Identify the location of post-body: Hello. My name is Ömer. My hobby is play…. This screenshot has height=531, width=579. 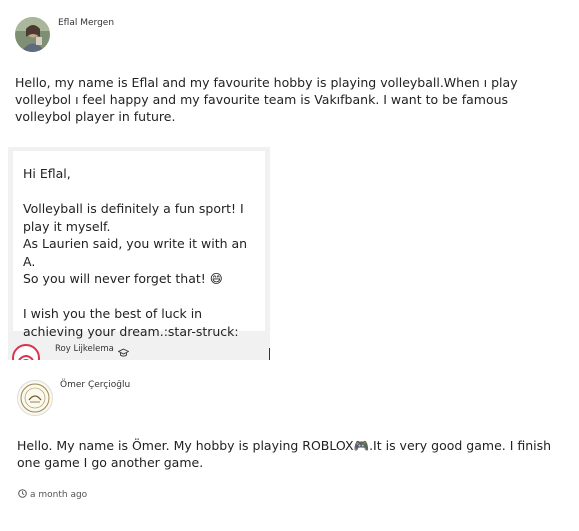
(284, 454).